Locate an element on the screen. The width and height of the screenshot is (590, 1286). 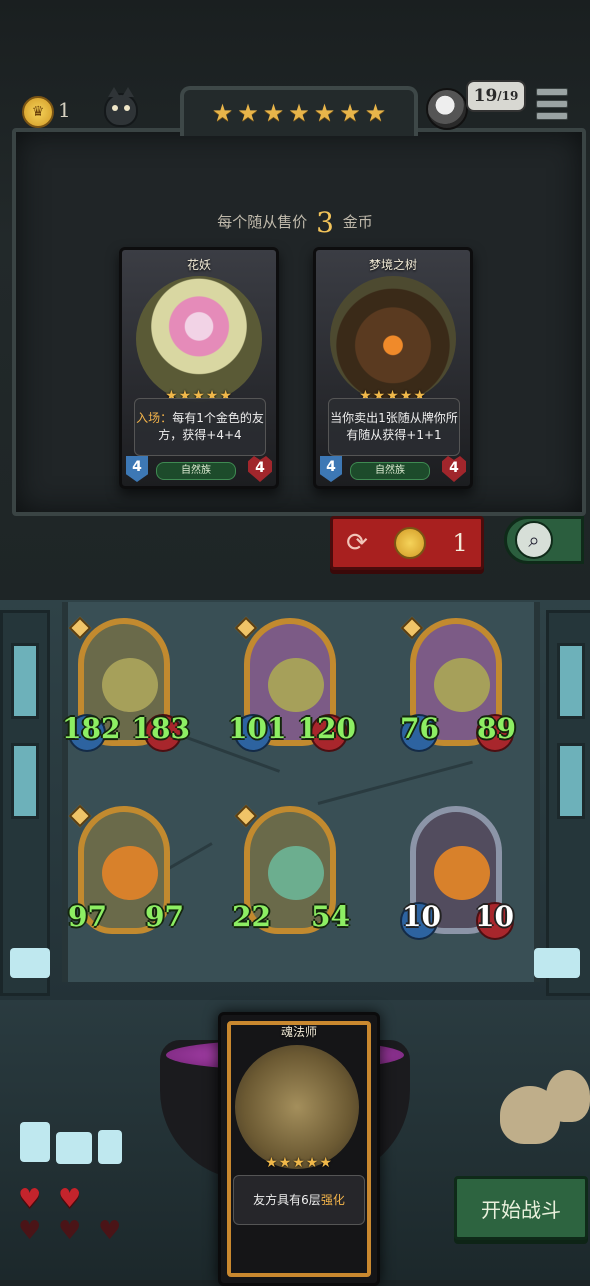
shop-card-flower-fairy: 花妖 ★★★★★ 入场：每有1个金色的友方，获得+4+4 4 自然族 4 is located at coordinates (199, 368).